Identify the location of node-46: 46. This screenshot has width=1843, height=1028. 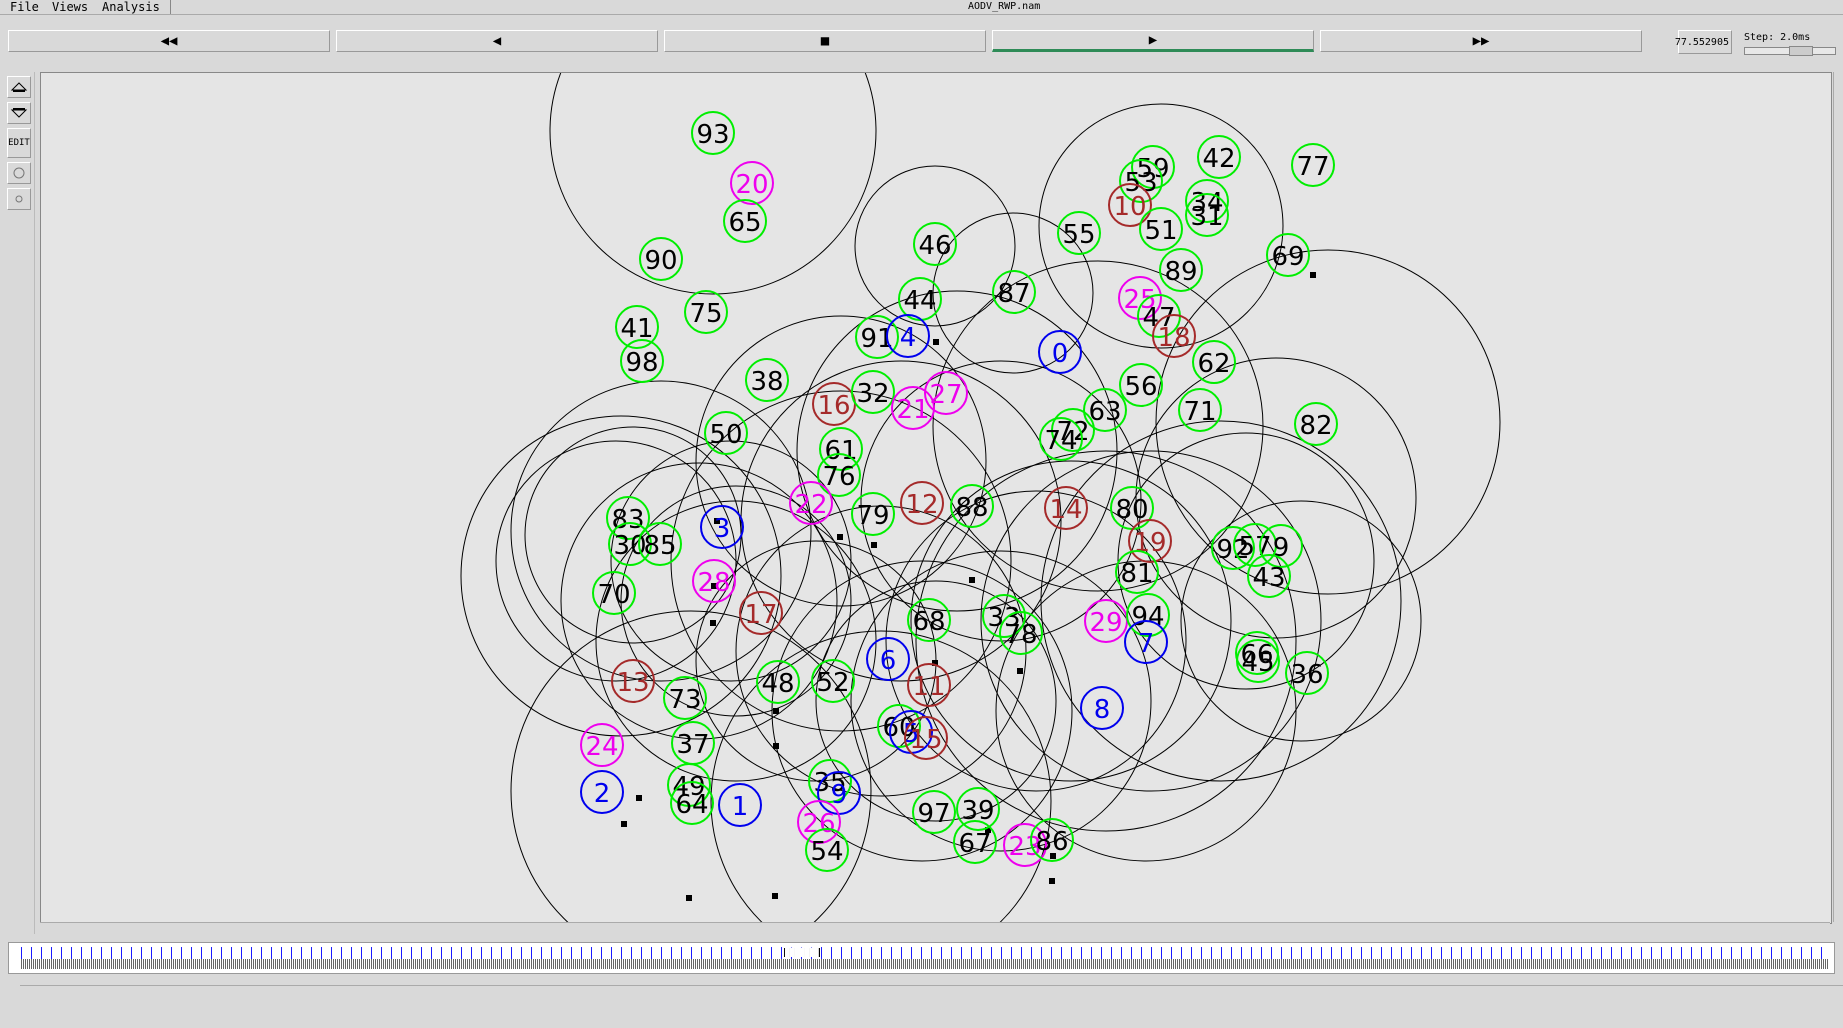
(935, 244).